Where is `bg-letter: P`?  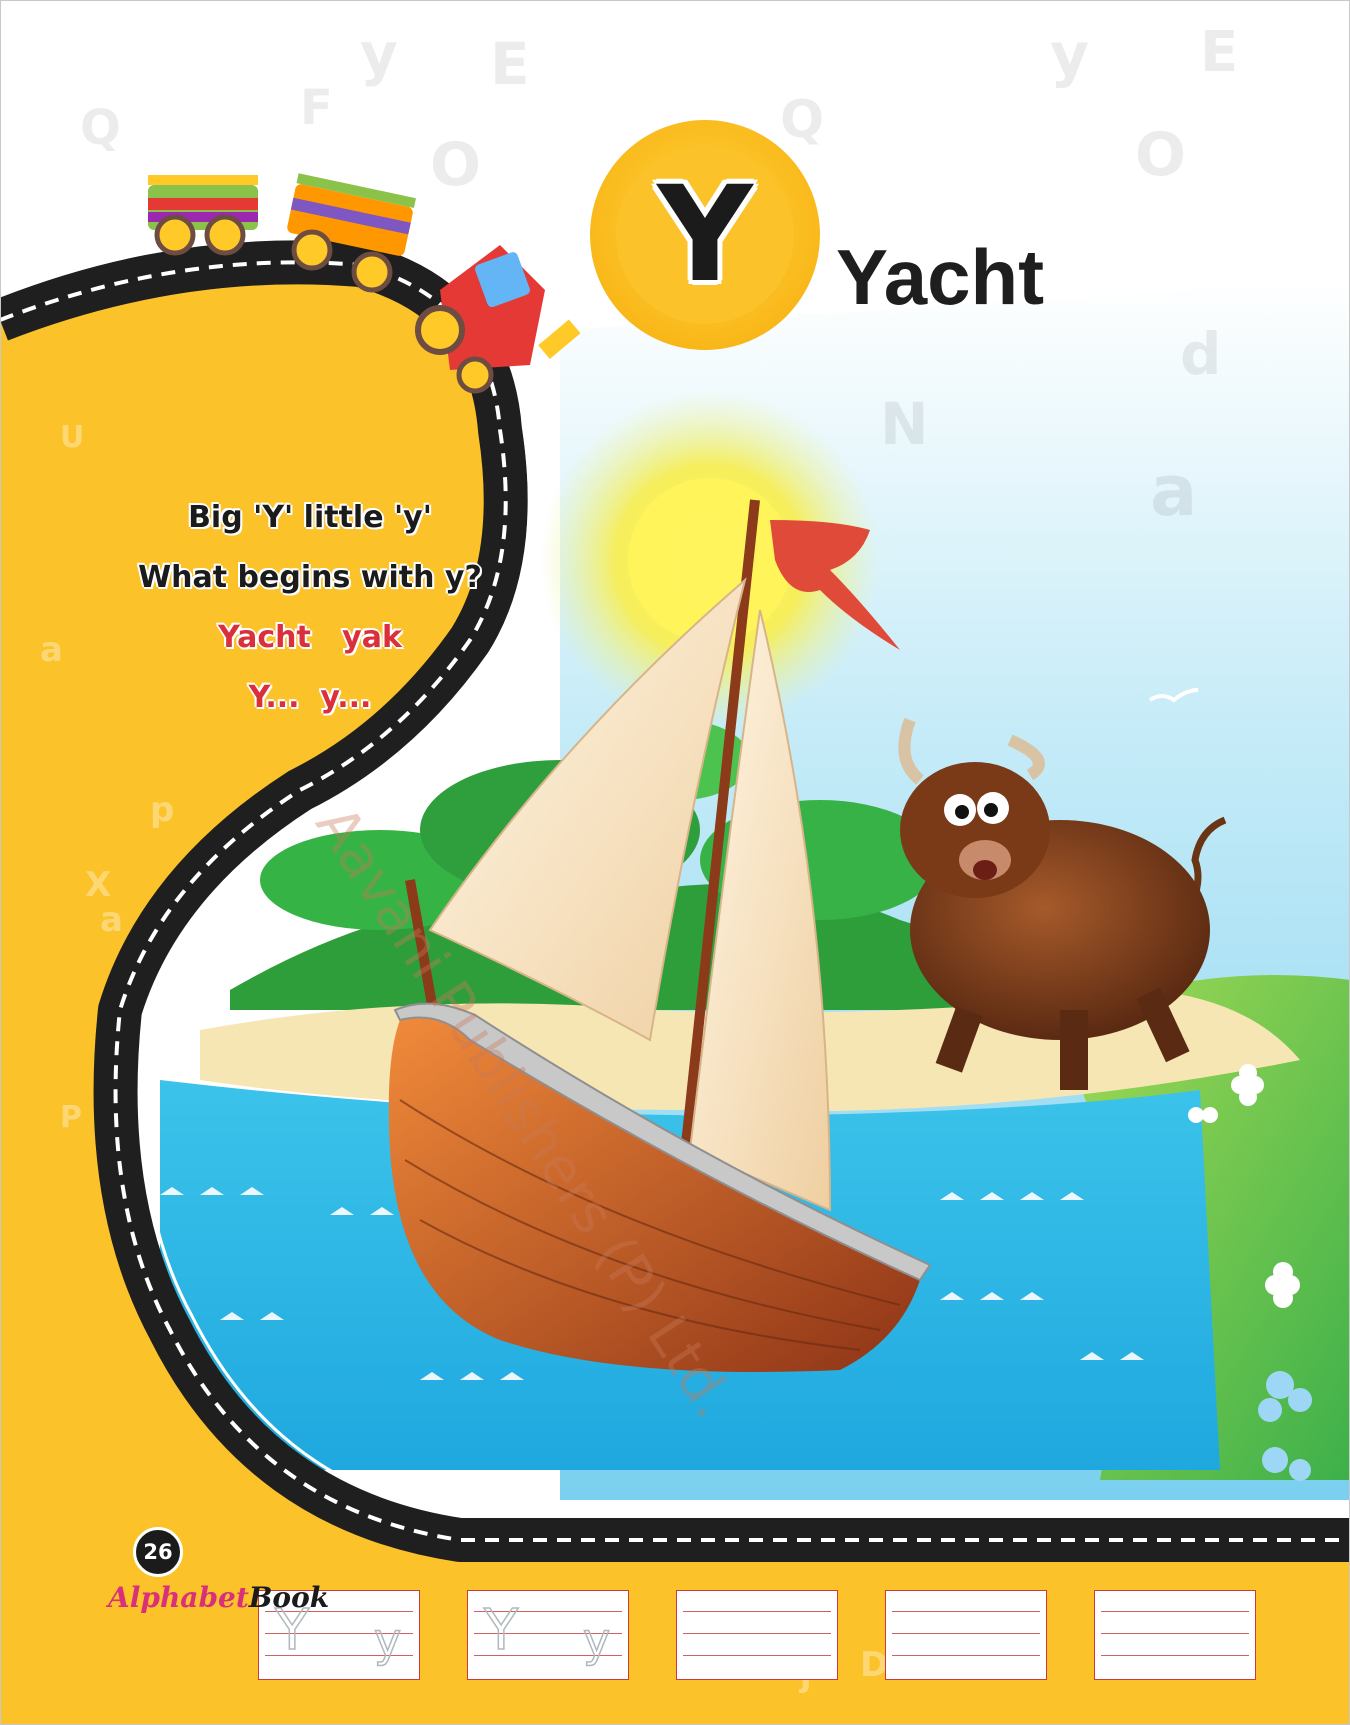 bg-letter: P is located at coordinates (71, 1117).